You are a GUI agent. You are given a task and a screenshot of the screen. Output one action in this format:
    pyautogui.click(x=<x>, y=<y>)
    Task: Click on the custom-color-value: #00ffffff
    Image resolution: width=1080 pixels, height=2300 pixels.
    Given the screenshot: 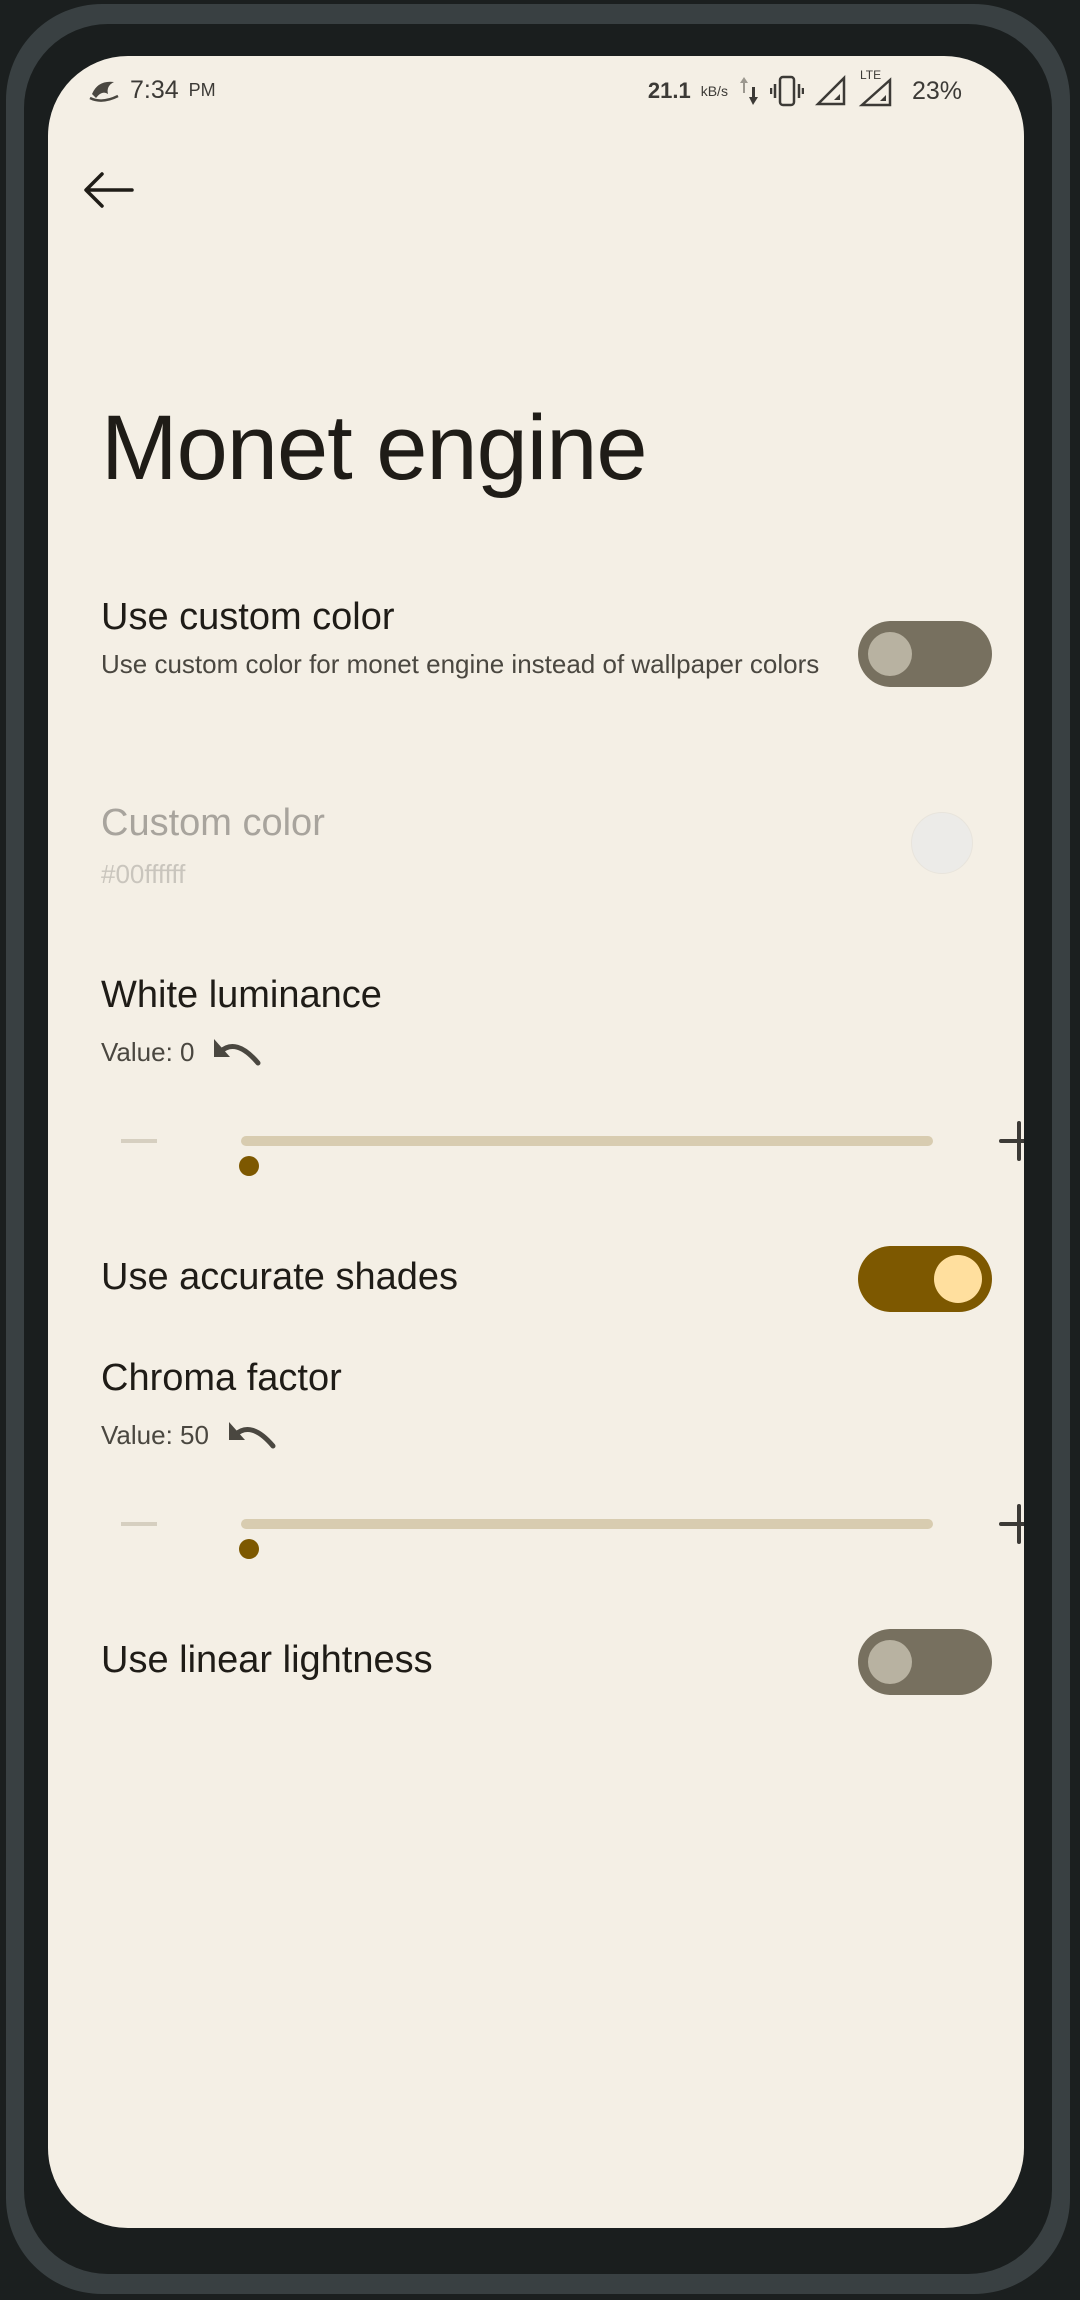 What is the action you would take?
    pyautogui.click(x=143, y=874)
    